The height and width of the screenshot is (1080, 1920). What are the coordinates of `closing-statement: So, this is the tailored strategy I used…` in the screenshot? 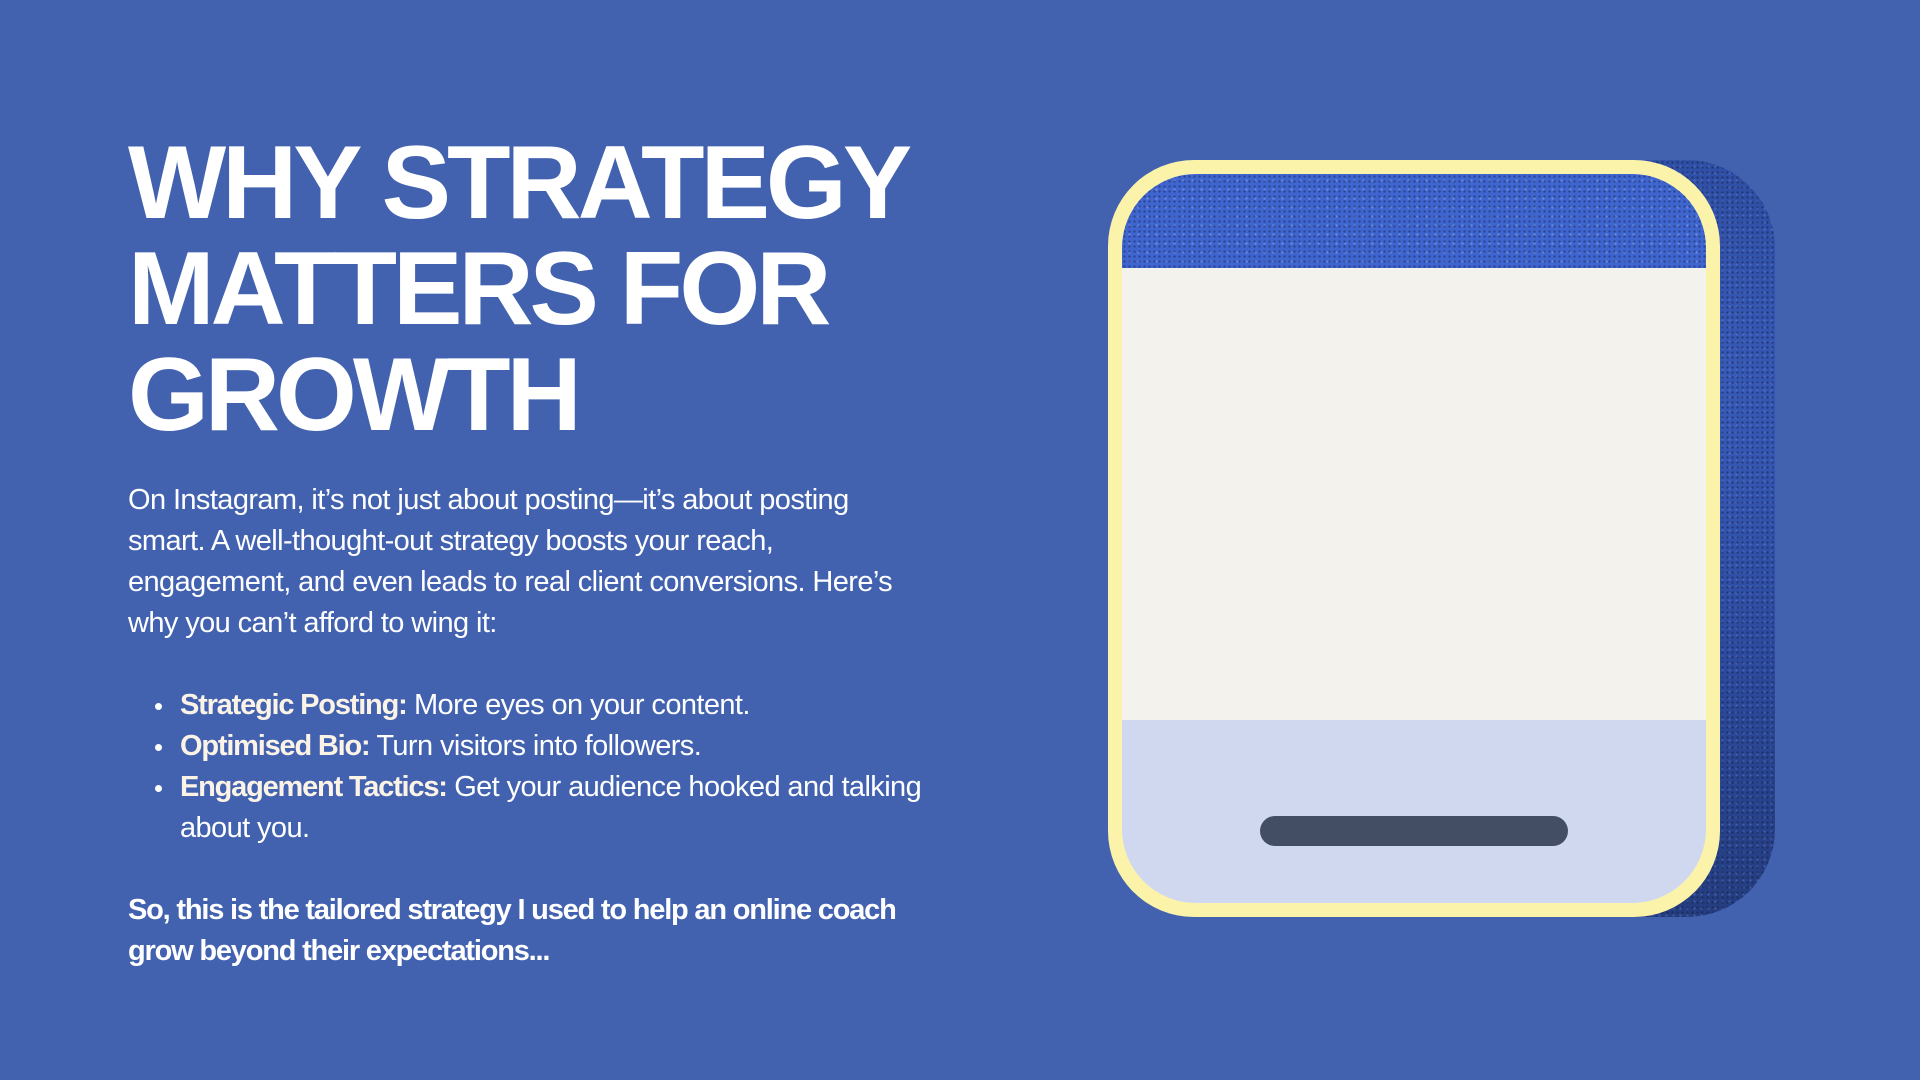 It's located at (512, 930).